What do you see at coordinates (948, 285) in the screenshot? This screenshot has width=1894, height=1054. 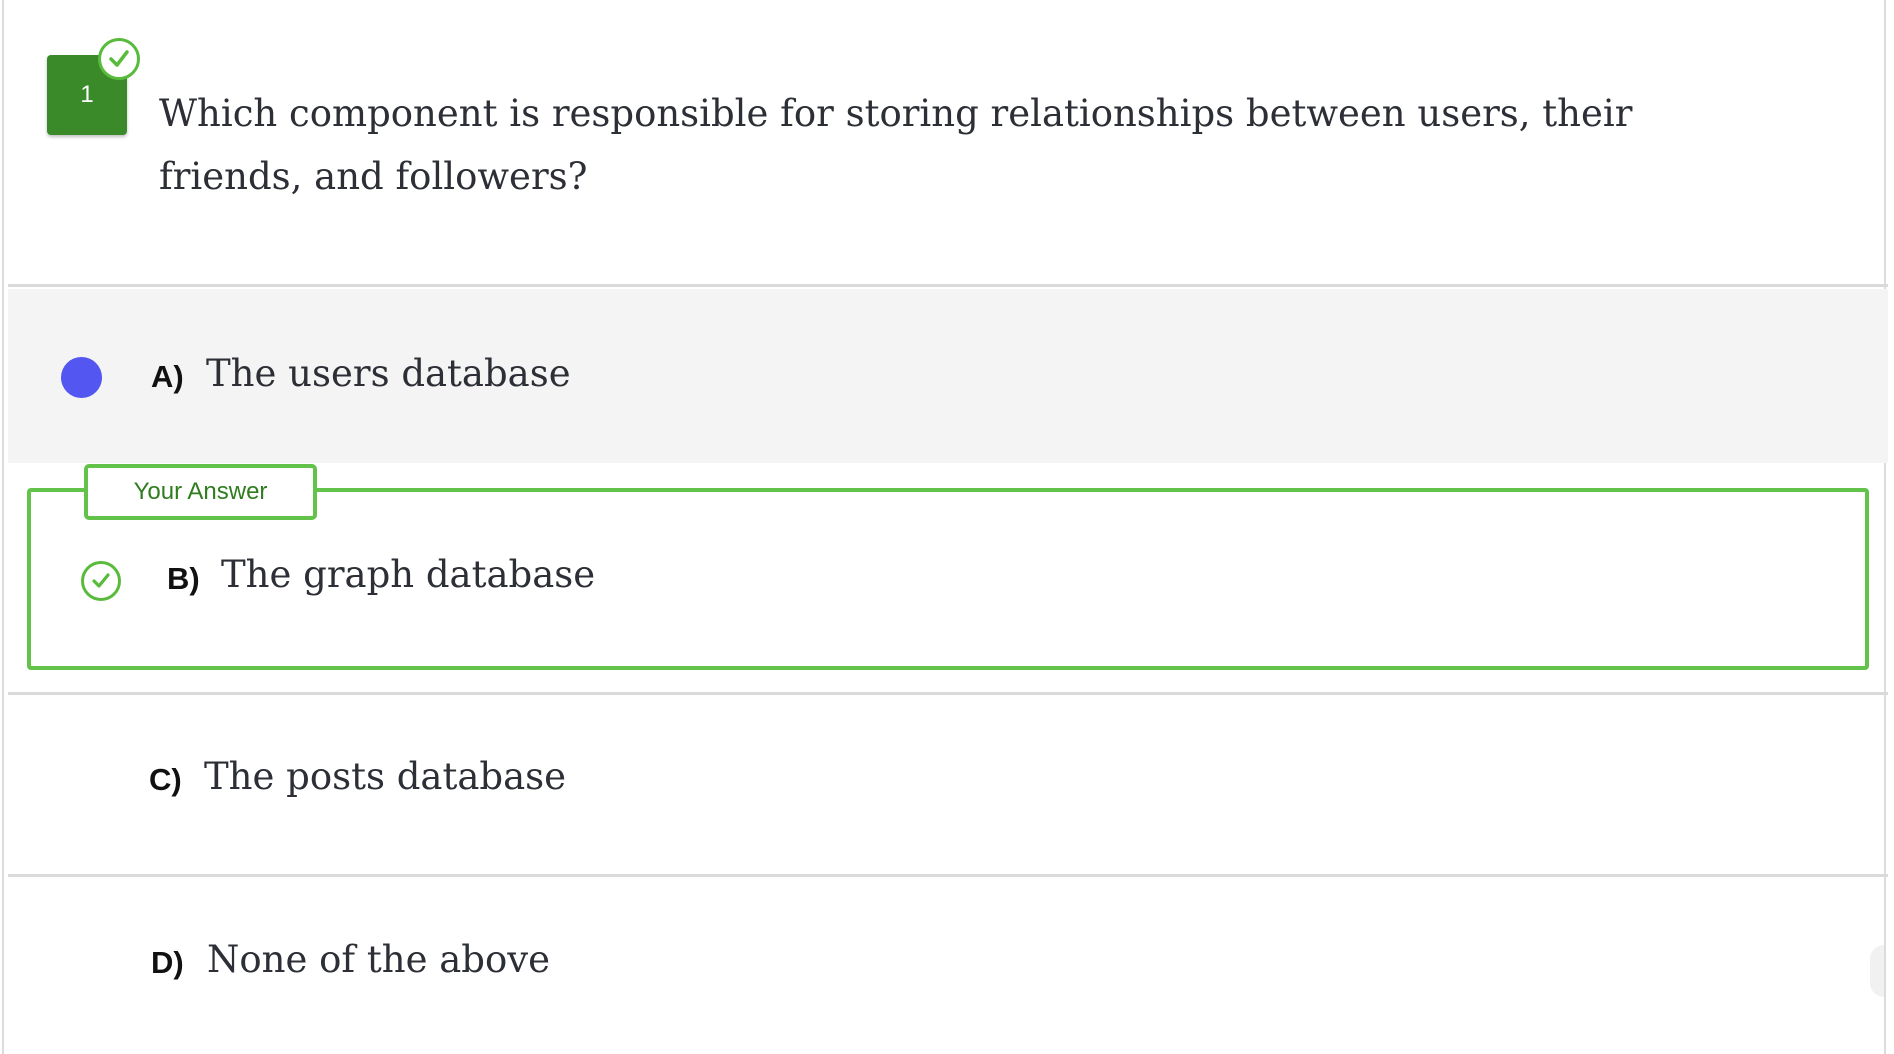 I see `divider` at bounding box center [948, 285].